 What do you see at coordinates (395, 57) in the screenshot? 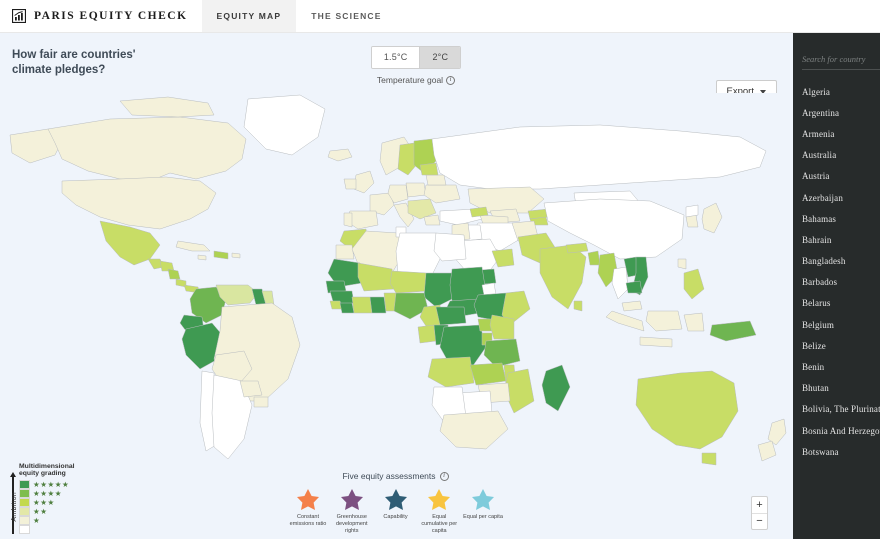
I see `temperature-option-1-5c: 1.5°C` at bounding box center [395, 57].